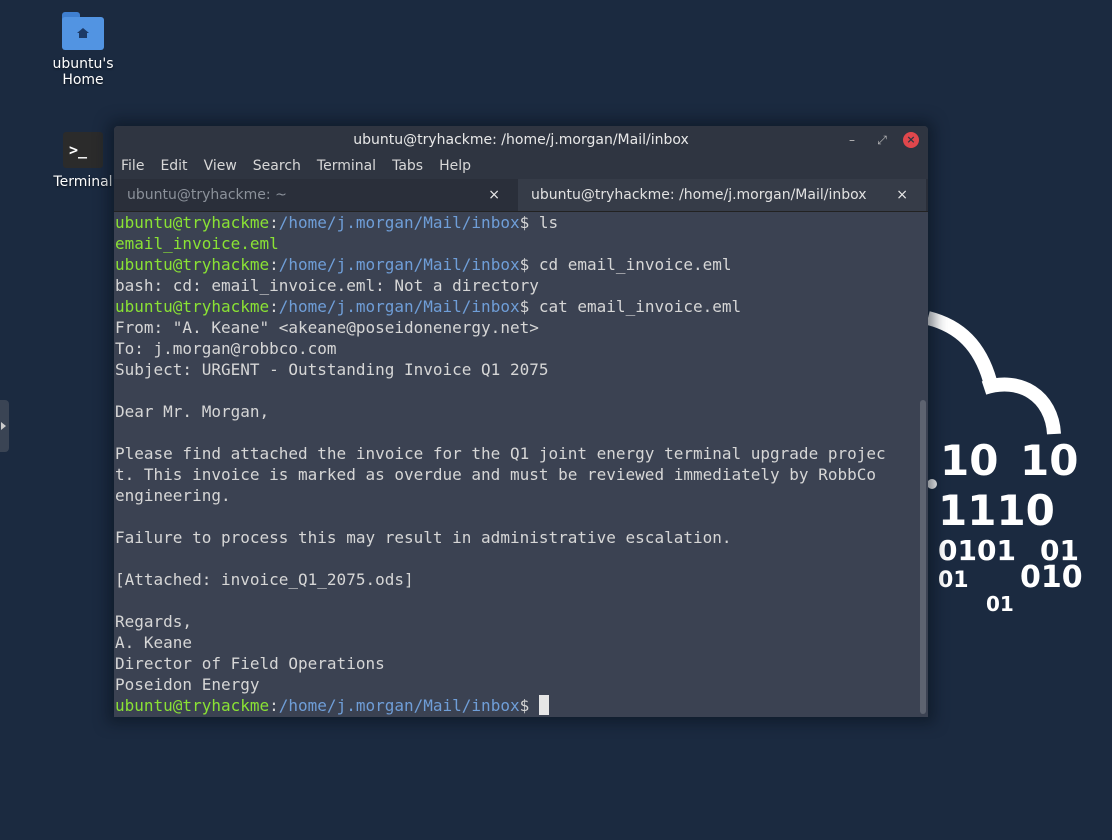 The height and width of the screenshot is (840, 1112). Describe the element at coordinates (83, 150) in the screenshot. I see `terminal-icon: >_` at that location.